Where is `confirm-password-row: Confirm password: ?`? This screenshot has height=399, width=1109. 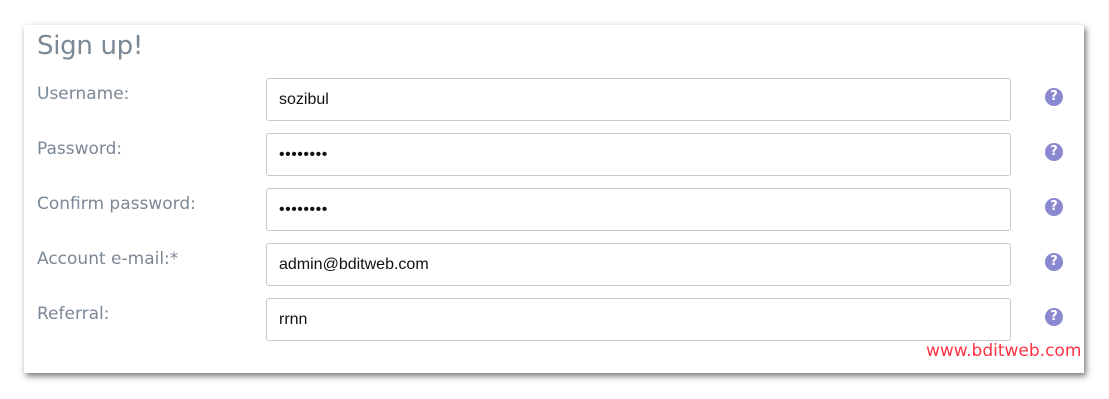
confirm-password-row: Confirm password: ? is located at coordinates (554, 209).